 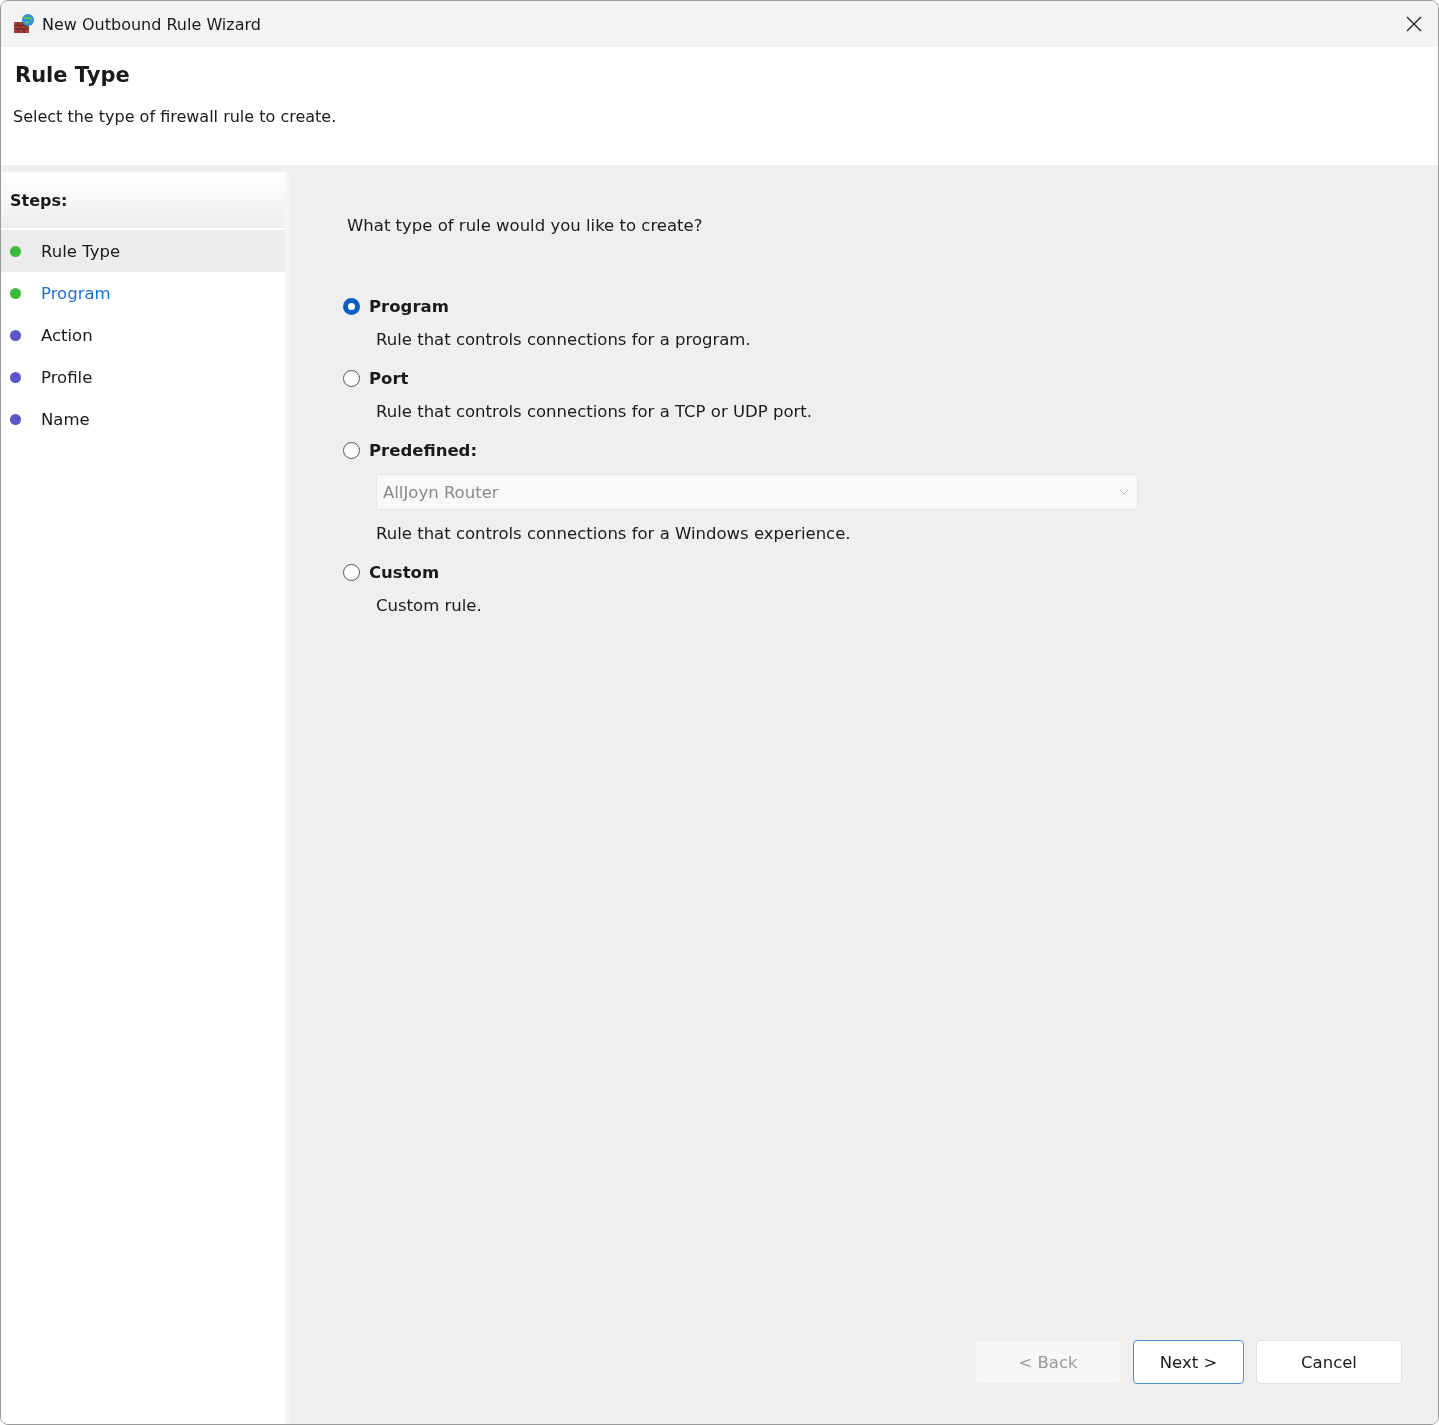 I want to click on option-description: Rule that controls connections for a program., so click(x=564, y=339).